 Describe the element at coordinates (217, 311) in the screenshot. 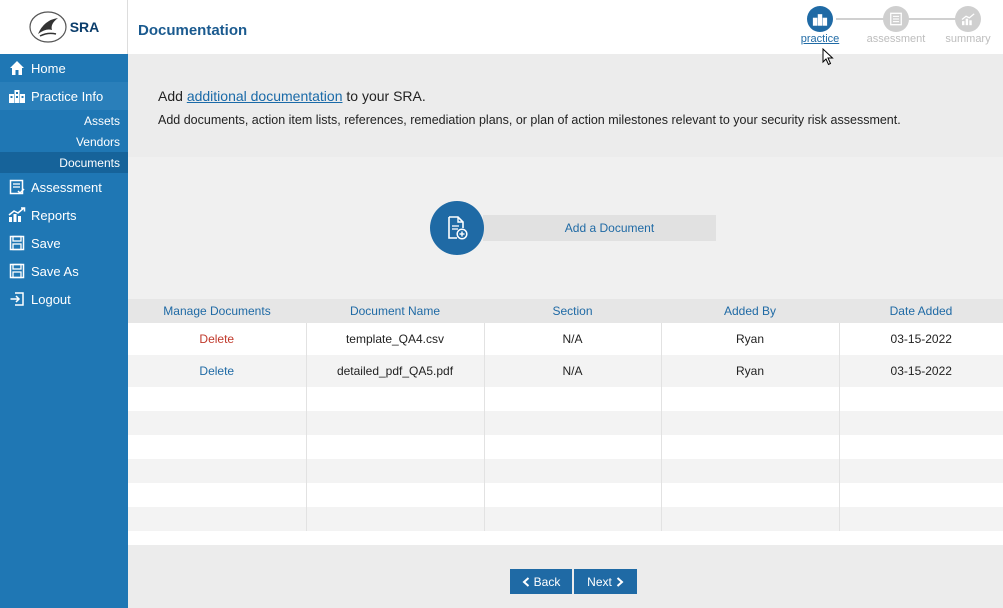

I see `column-header-manage: Manage Documents` at that location.